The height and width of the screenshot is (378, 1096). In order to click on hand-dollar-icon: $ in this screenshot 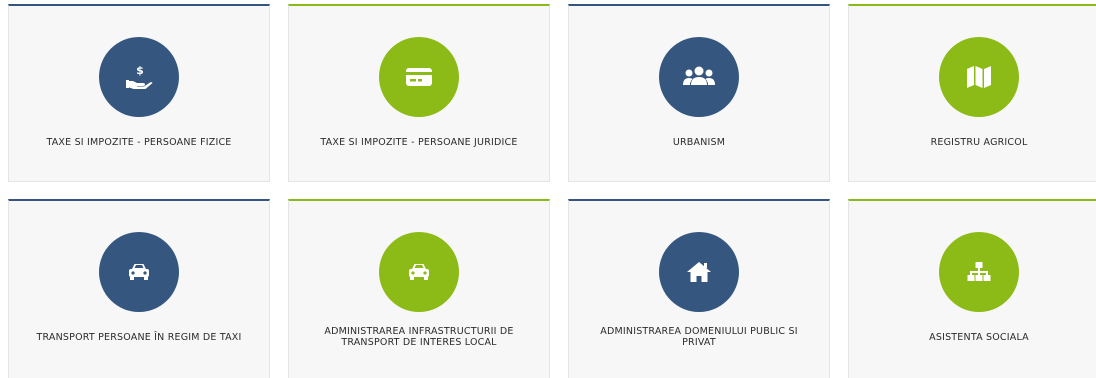, I will do `click(139, 76)`.